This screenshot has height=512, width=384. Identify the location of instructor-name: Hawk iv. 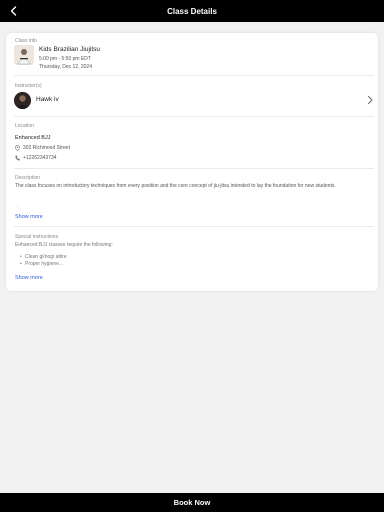
(47, 99).